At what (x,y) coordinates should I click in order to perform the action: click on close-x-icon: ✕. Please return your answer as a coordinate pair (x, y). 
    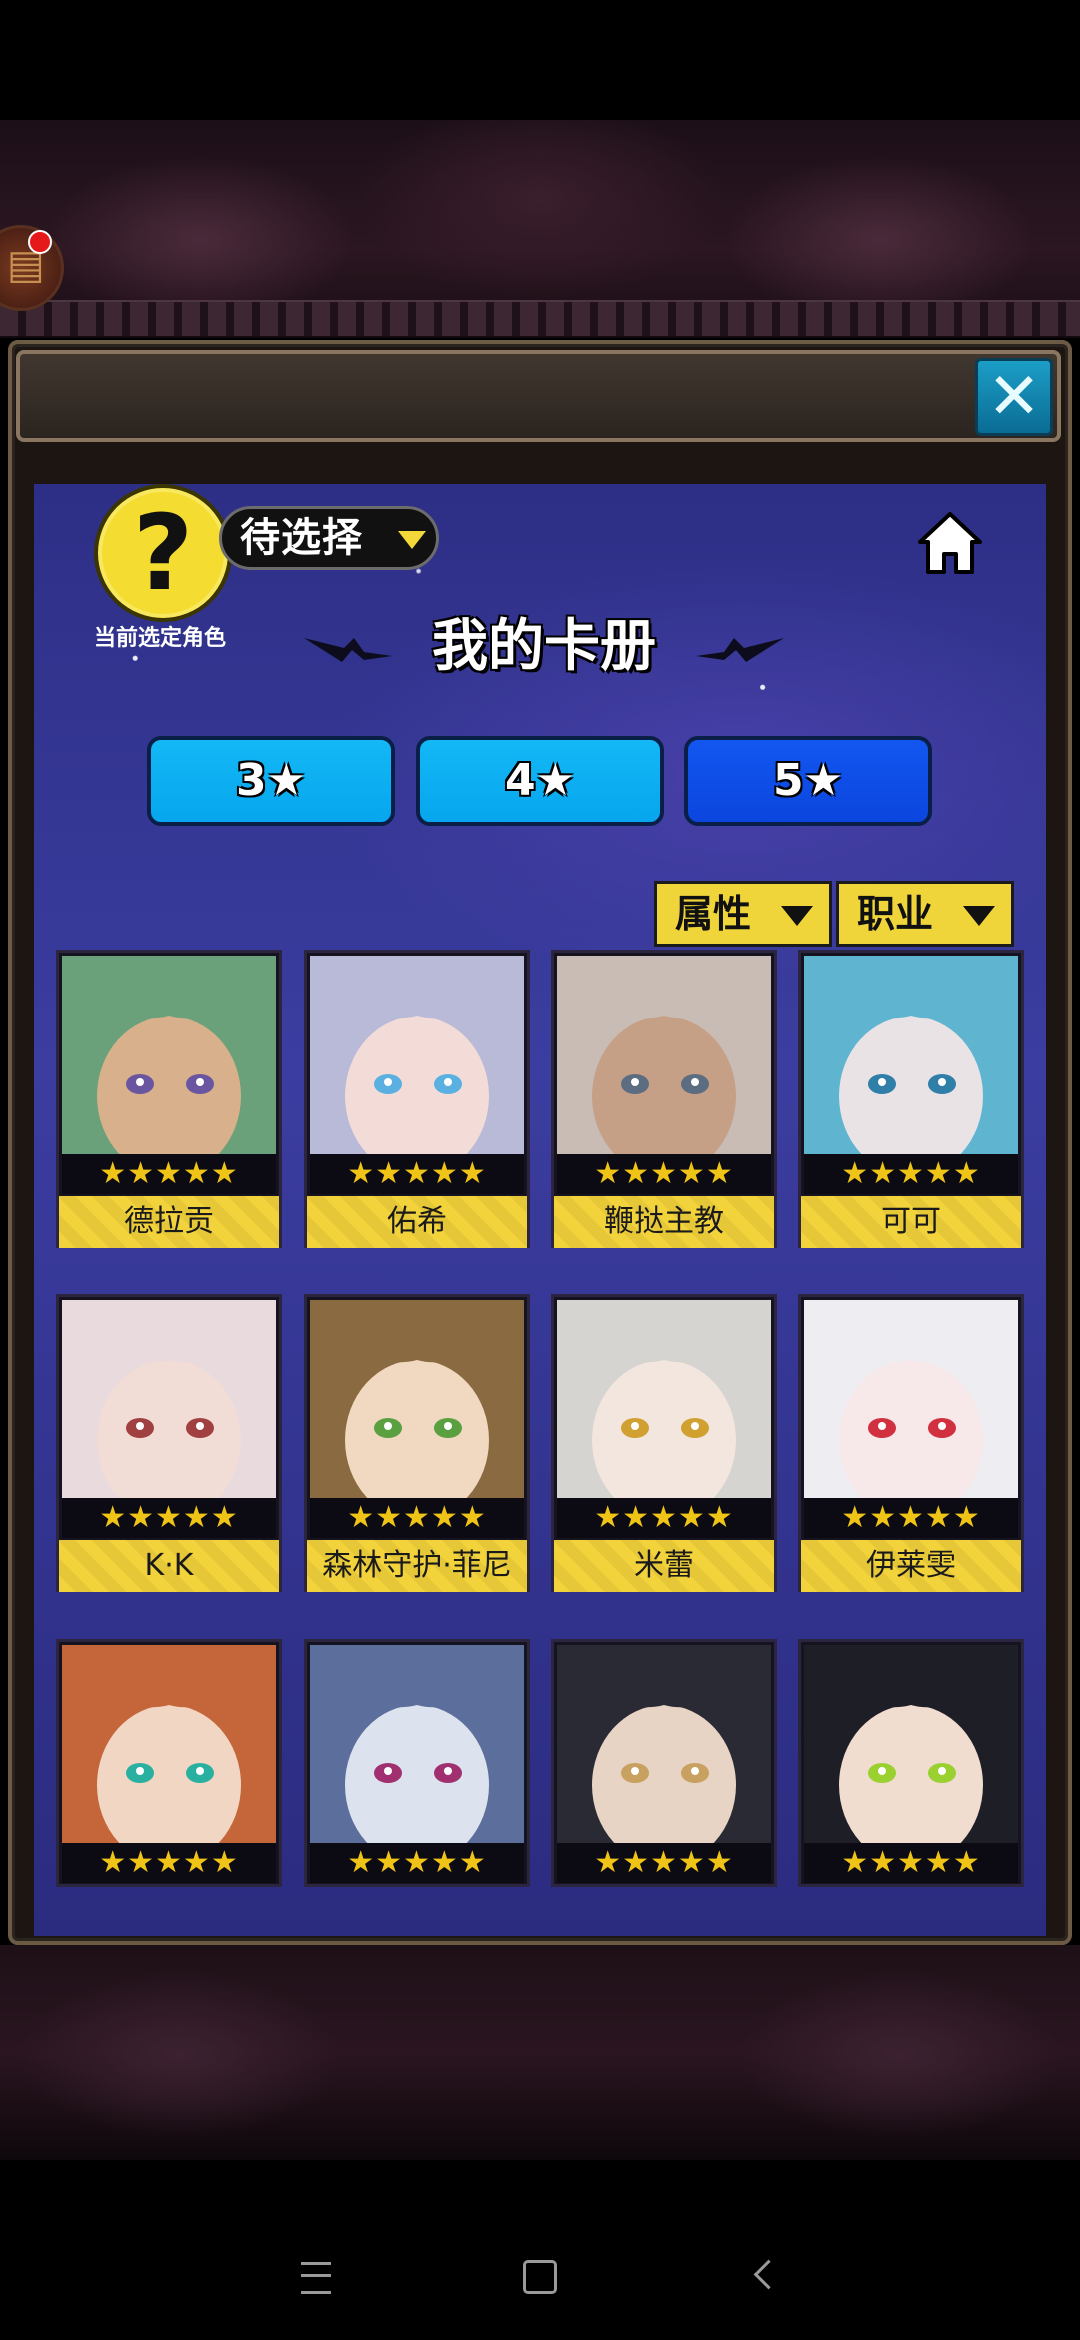
    Looking at the image, I should click on (1014, 397).